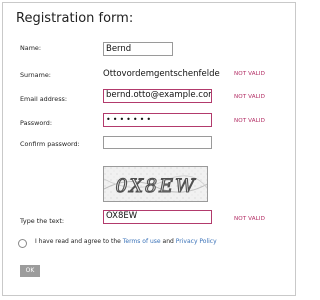  I want to click on confirm-password-label: Confirm password:, so click(50, 144).